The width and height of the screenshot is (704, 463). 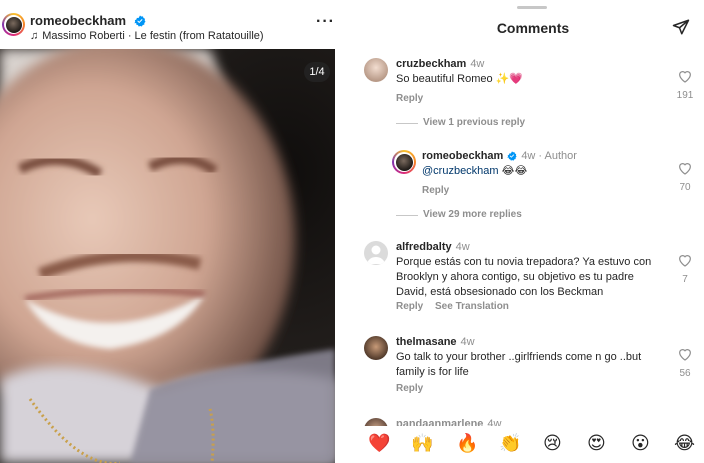 I want to click on clapping-emoji-button: 👏, so click(x=510, y=444).